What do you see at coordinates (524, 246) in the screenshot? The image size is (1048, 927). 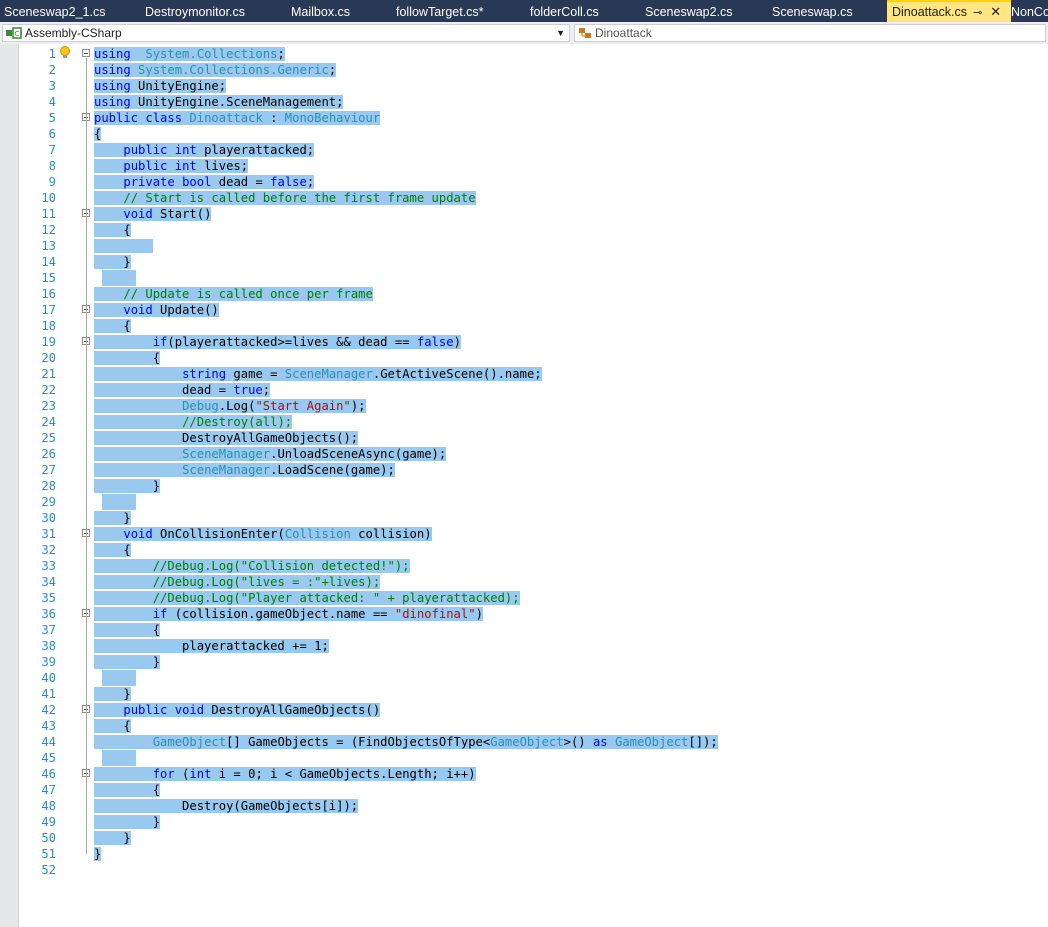 I see `code-line: 13` at bounding box center [524, 246].